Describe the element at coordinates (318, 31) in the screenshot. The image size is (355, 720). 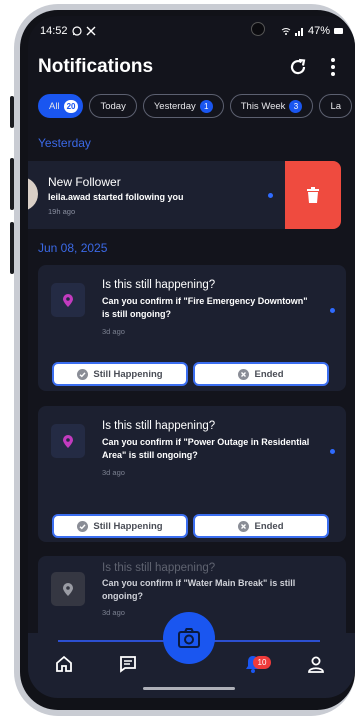
I see `battery-percent: 47%` at that location.